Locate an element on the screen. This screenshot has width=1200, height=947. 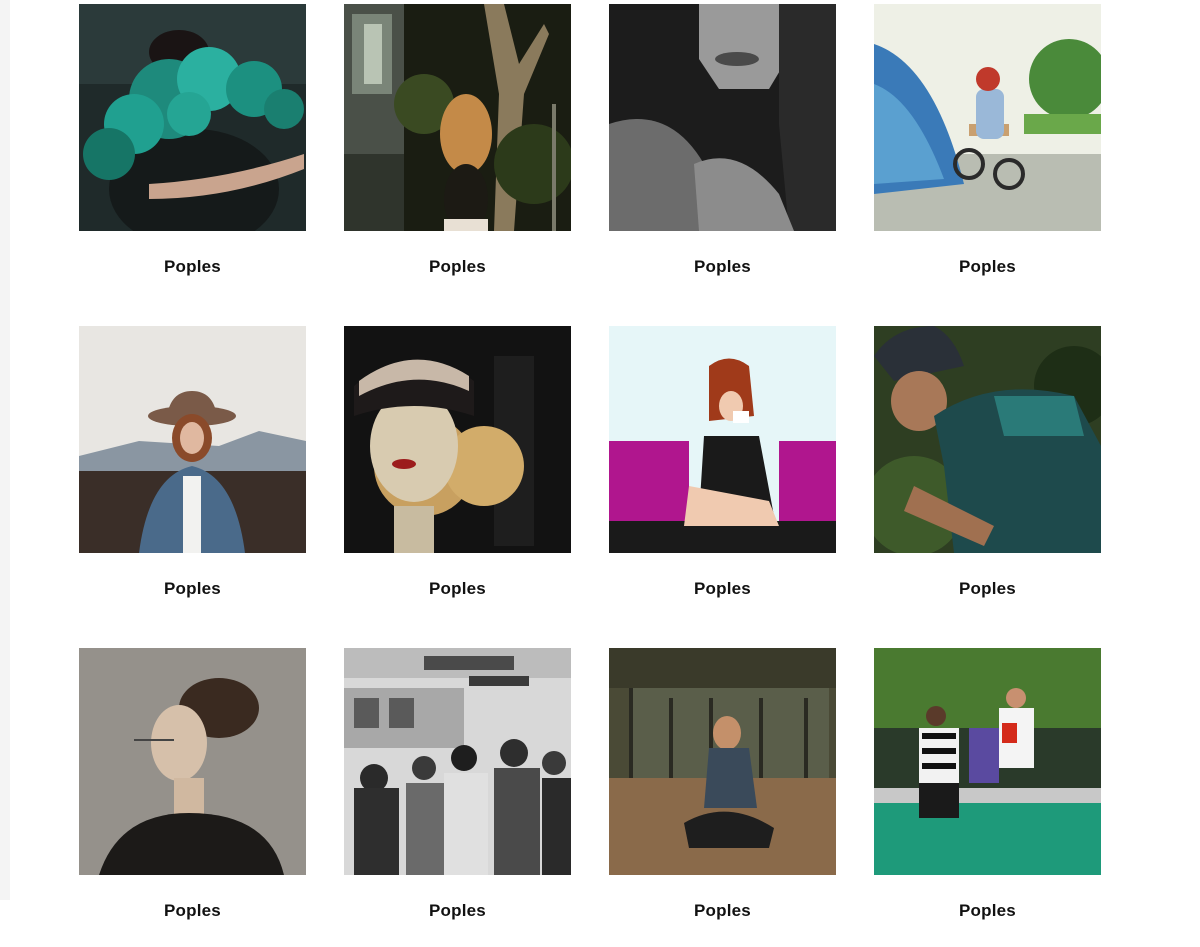
woman-sitting-on-ground-image is located at coordinates (722, 761).